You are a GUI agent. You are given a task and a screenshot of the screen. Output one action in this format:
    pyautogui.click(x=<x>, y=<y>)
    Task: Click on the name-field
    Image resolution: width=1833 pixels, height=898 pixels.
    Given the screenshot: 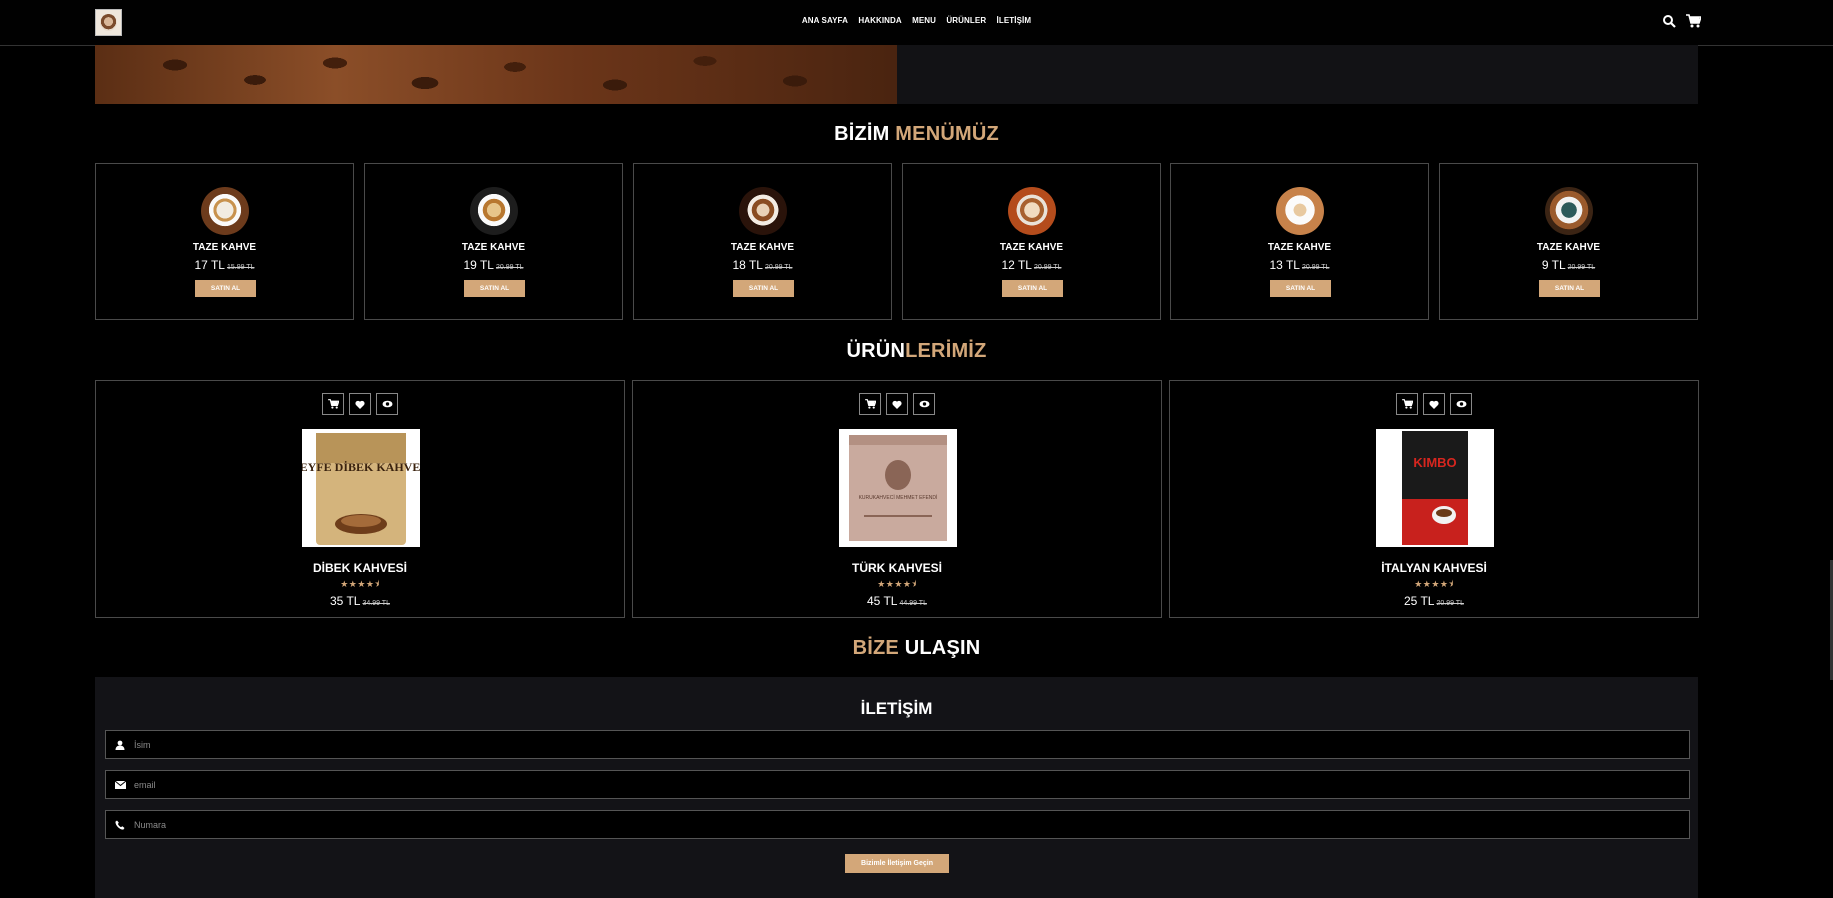 What is the action you would take?
    pyautogui.click(x=897, y=744)
    